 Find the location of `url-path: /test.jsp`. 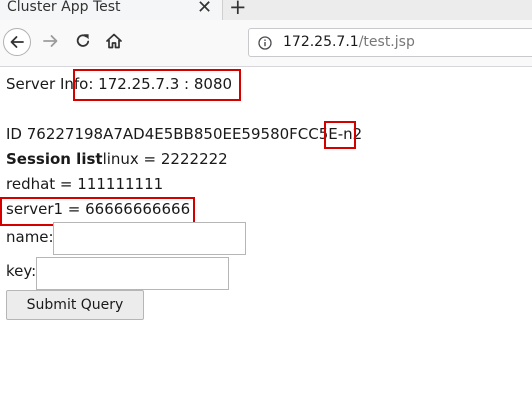

url-path: /test.jsp is located at coordinates (386, 42).